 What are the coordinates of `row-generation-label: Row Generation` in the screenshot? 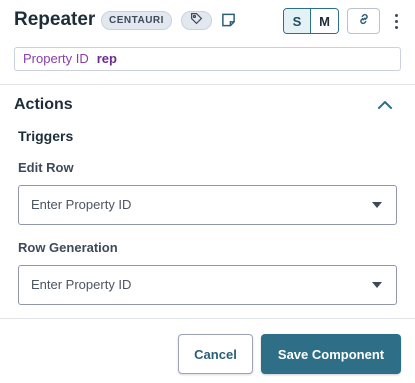 It's located at (68, 247).